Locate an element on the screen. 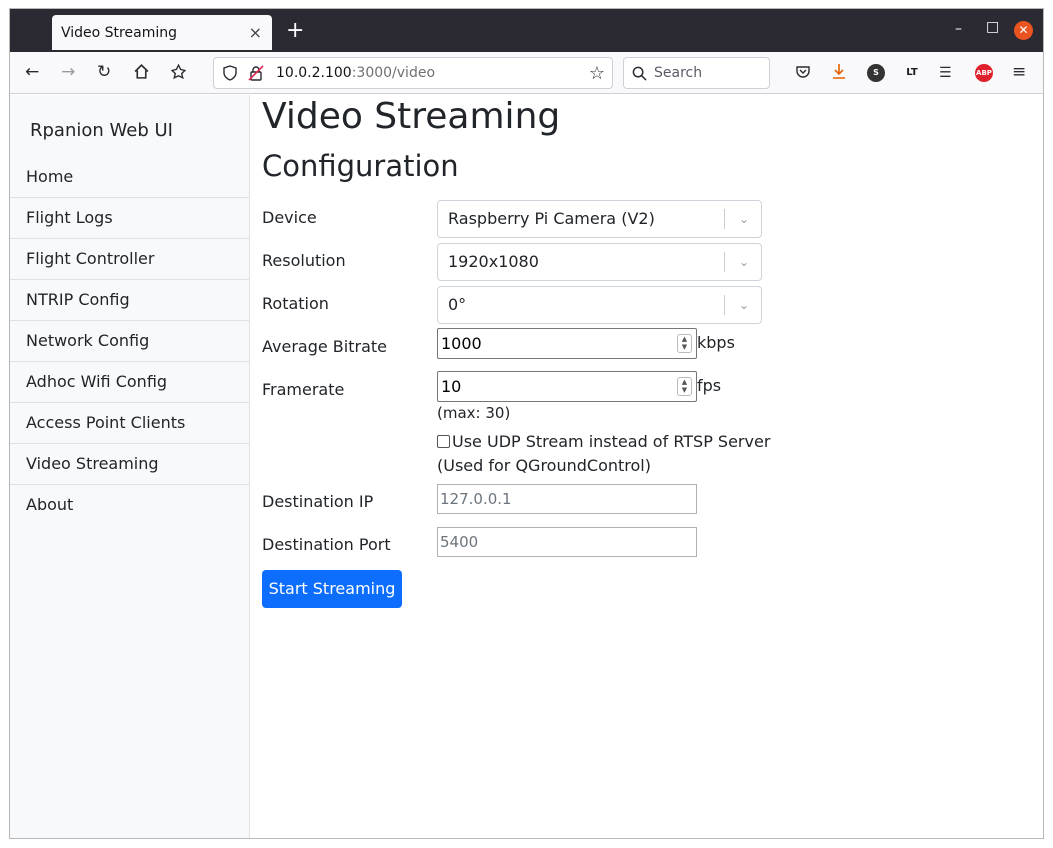  destination-port-label: Destination Port is located at coordinates (326, 544).